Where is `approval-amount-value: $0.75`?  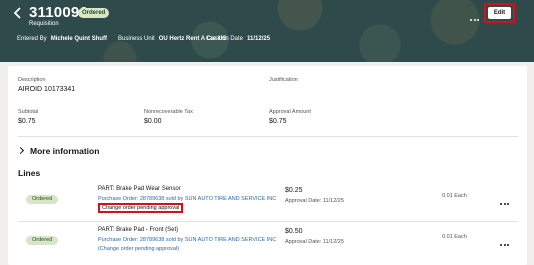
approval-amount-value: $0.75 is located at coordinates (278, 121).